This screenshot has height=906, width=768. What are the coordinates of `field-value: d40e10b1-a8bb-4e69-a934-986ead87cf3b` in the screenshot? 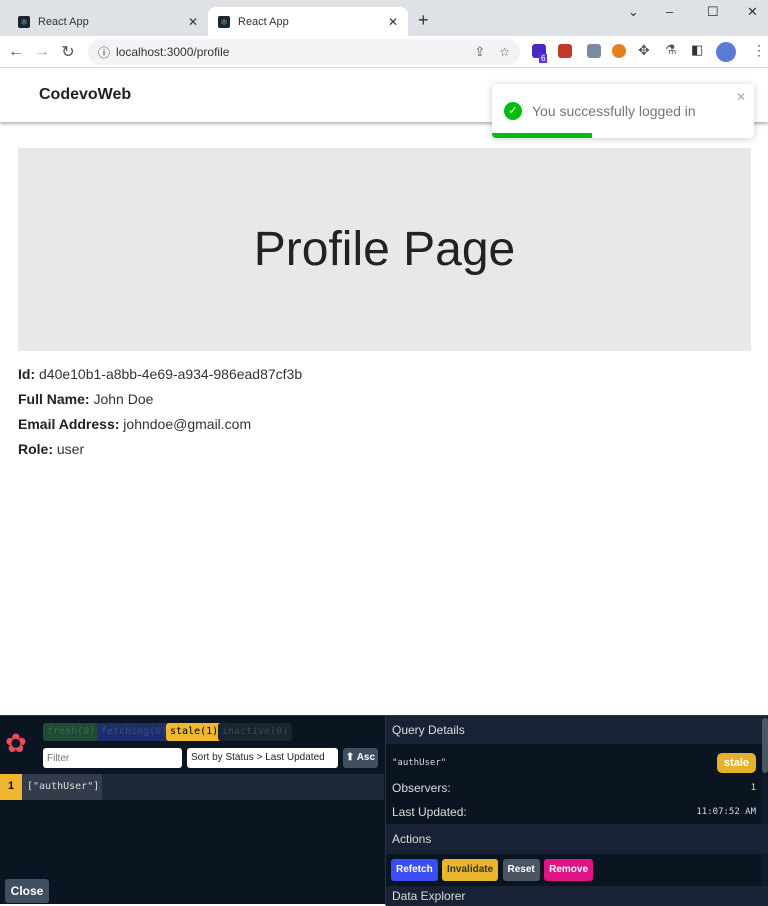 It's located at (171, 374).